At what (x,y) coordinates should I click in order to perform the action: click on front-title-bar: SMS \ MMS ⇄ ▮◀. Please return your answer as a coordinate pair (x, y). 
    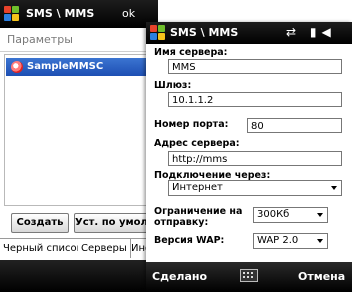
    Looking at the image, I should click on (249, 33).